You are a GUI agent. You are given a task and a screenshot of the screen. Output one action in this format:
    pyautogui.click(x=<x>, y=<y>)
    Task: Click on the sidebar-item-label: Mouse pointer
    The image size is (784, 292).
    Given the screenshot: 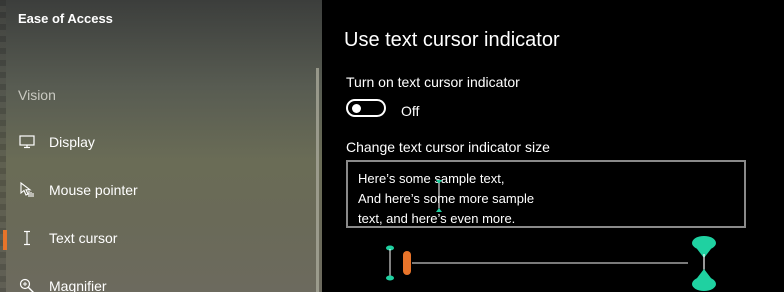 What is the action you would take?
    pyautogui.click(x=93, y=190)
    